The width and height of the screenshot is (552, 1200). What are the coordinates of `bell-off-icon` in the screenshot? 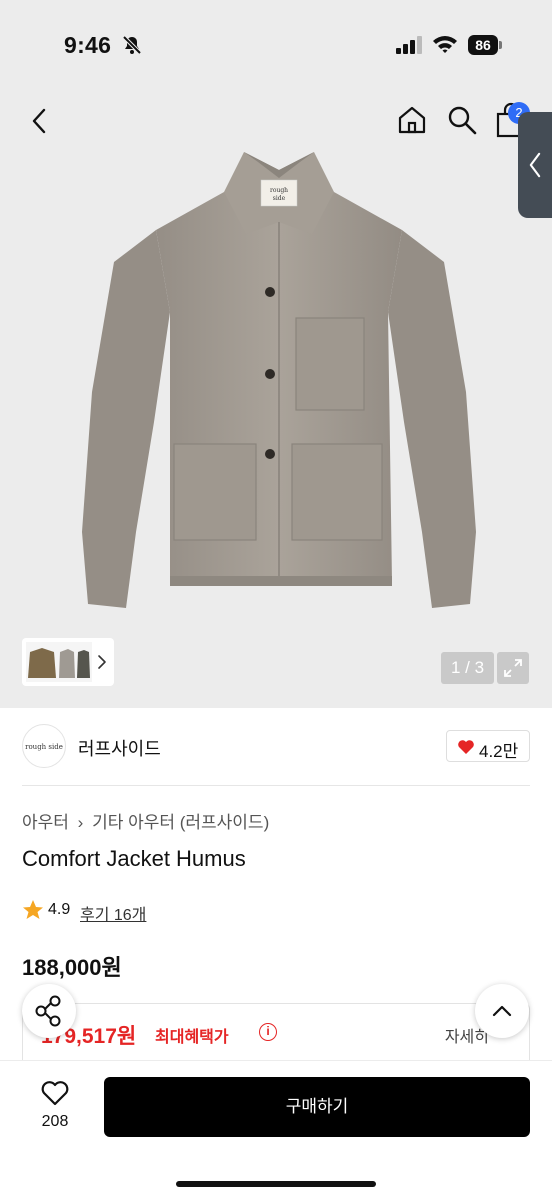 It's located at (132, 45).